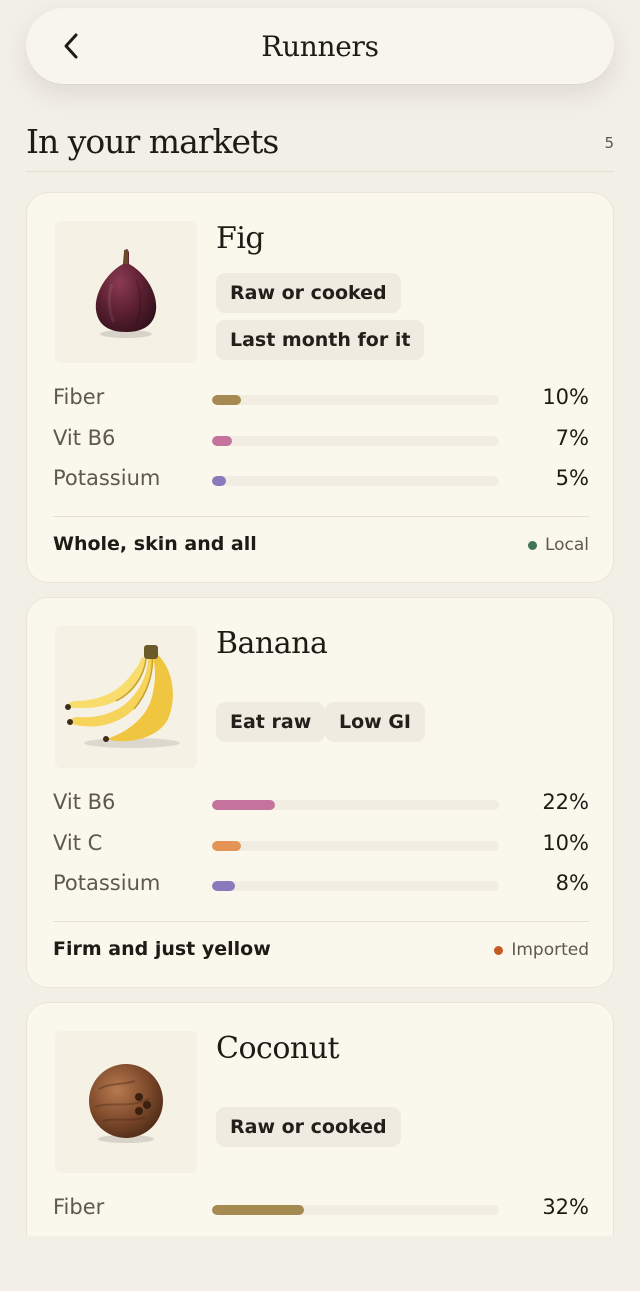 The image size is (640, 1291). What do you see at coordinates (572, 478) in the screenshot?
I see `nutrient-percent: 5%` at bounding box center [572, 478].